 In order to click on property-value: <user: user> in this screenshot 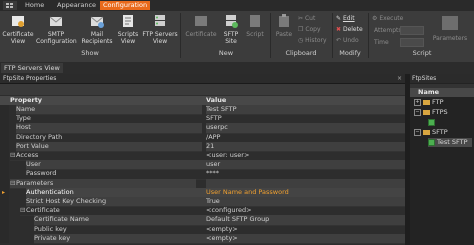, I will do `click(228, 155)`.